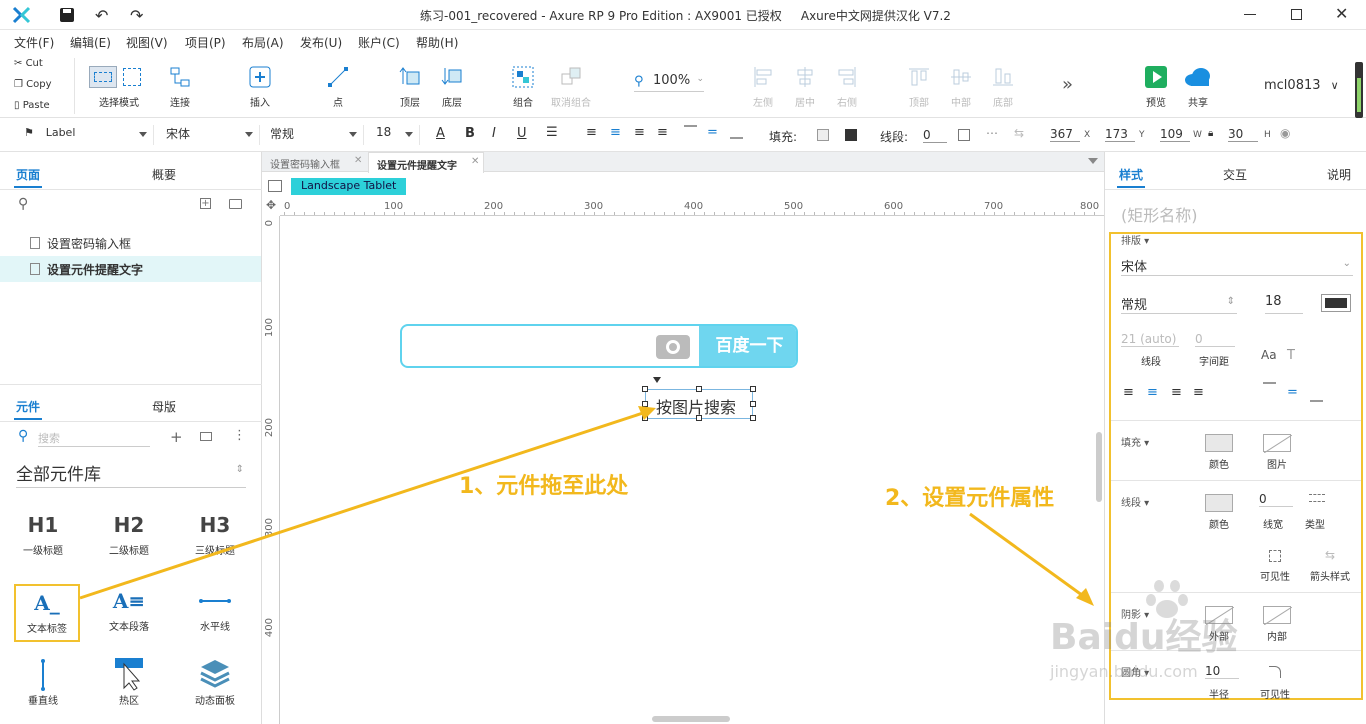  I want to click on fill-color-swatch, so click(823, 135).